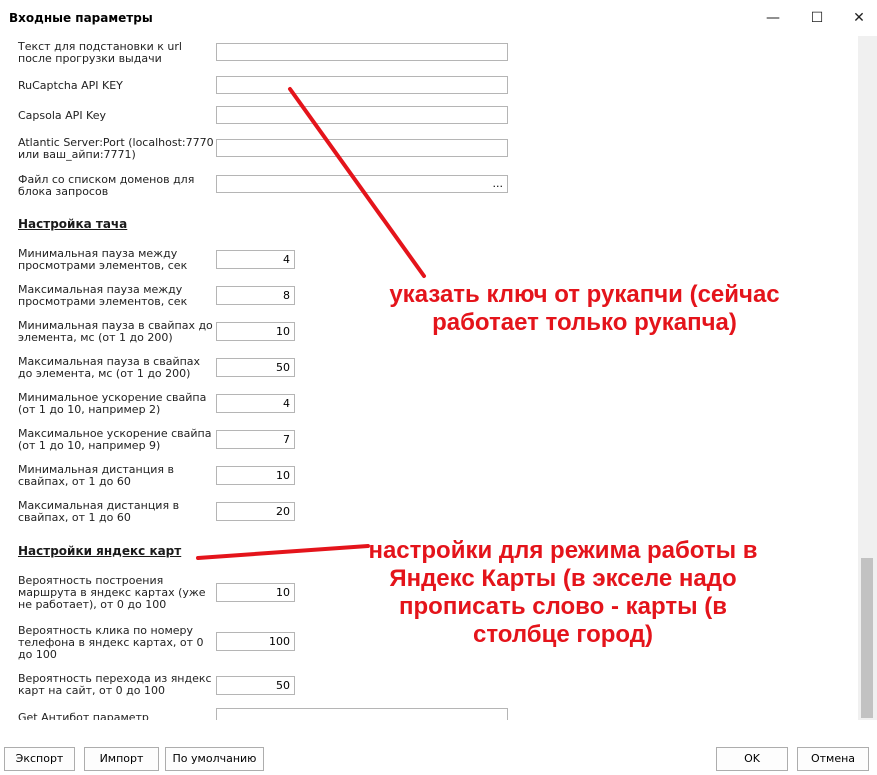 The width and height of the screenshot is (877, 775). I want to click on annotation-line-captcha, so click(357, 182).